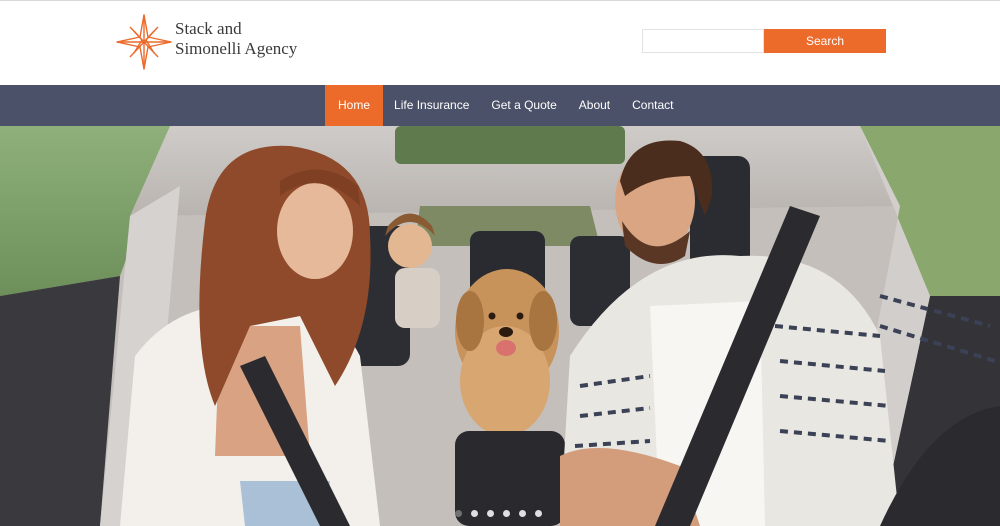  Describe the element at coordinates (236, 48) in the screenshot. I see `brand-line-2: Simonelli Agency` at that location.